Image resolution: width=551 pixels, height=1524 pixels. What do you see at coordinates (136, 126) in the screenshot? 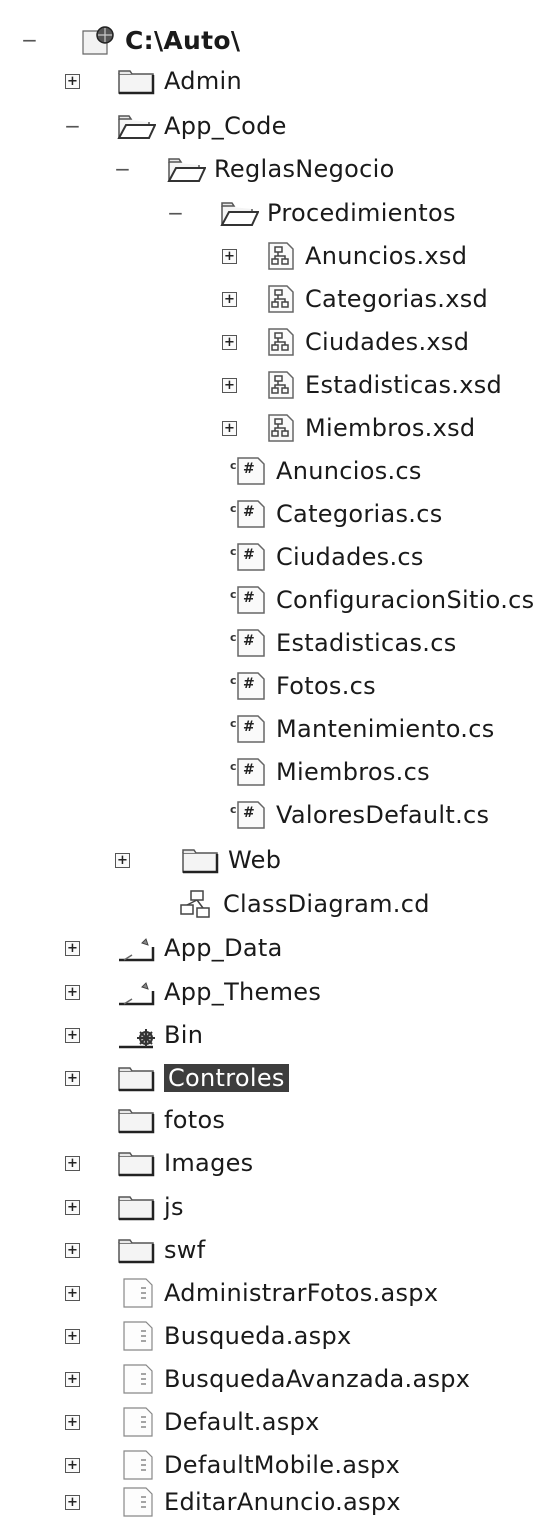
I see `special-folder-open-icon` at bounding box center [136, 126].